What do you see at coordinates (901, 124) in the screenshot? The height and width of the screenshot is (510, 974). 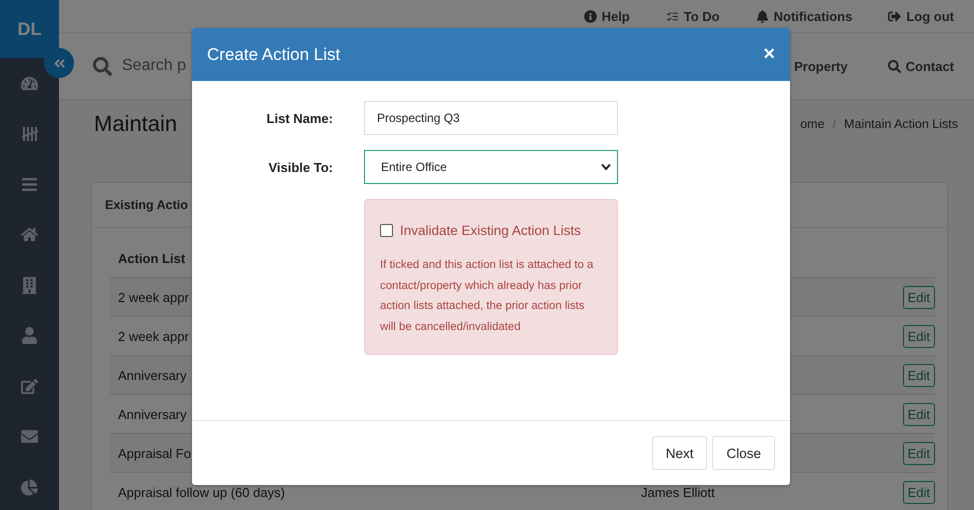 I see `breadcrumb-item: Maintain Action Lists` at bounding box center [901, 124].